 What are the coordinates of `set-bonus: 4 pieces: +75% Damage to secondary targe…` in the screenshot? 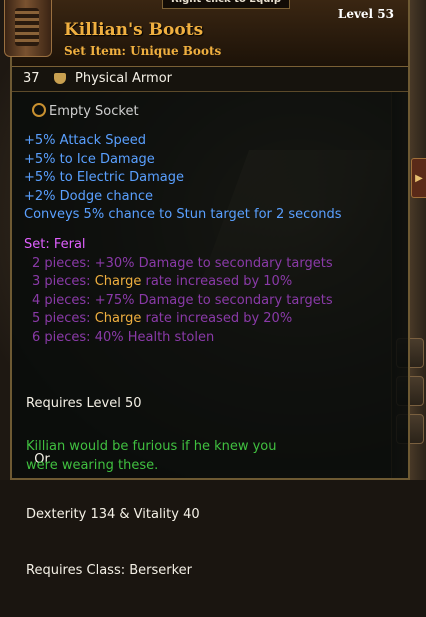 It's located at (182, 300).